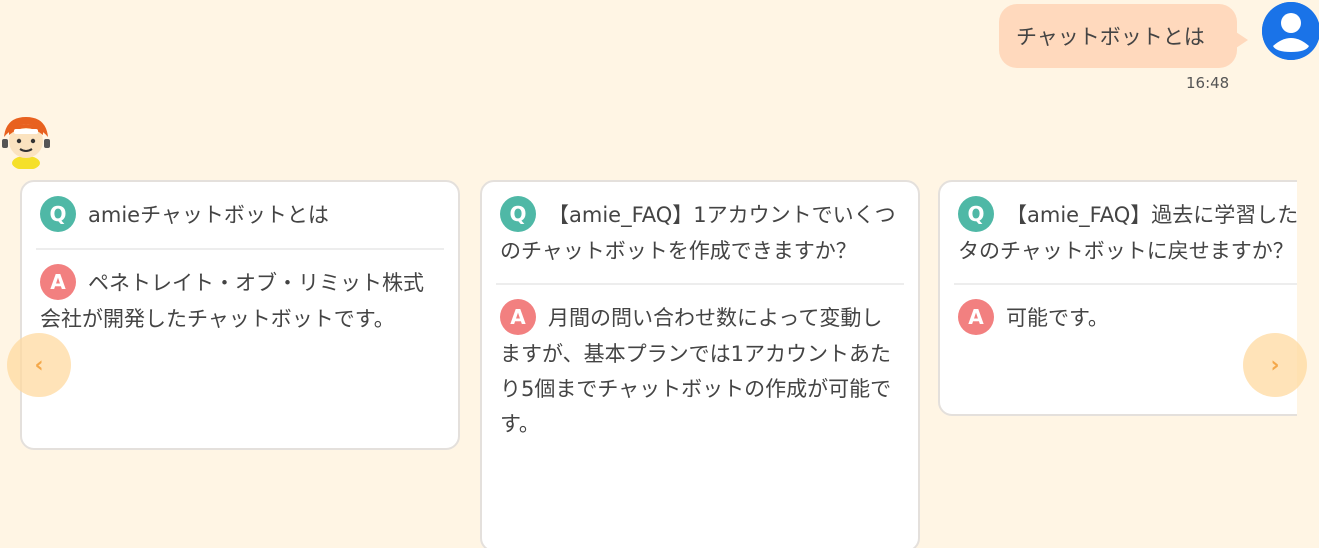 The width and height of the screenshot is (1319, 548). Describe the element at coordinates (698, 233) in the screenshot. I see `question-text: 【amie_FAQ】1アカウントでいくつのチャットボットを作成できますか？` at that location.